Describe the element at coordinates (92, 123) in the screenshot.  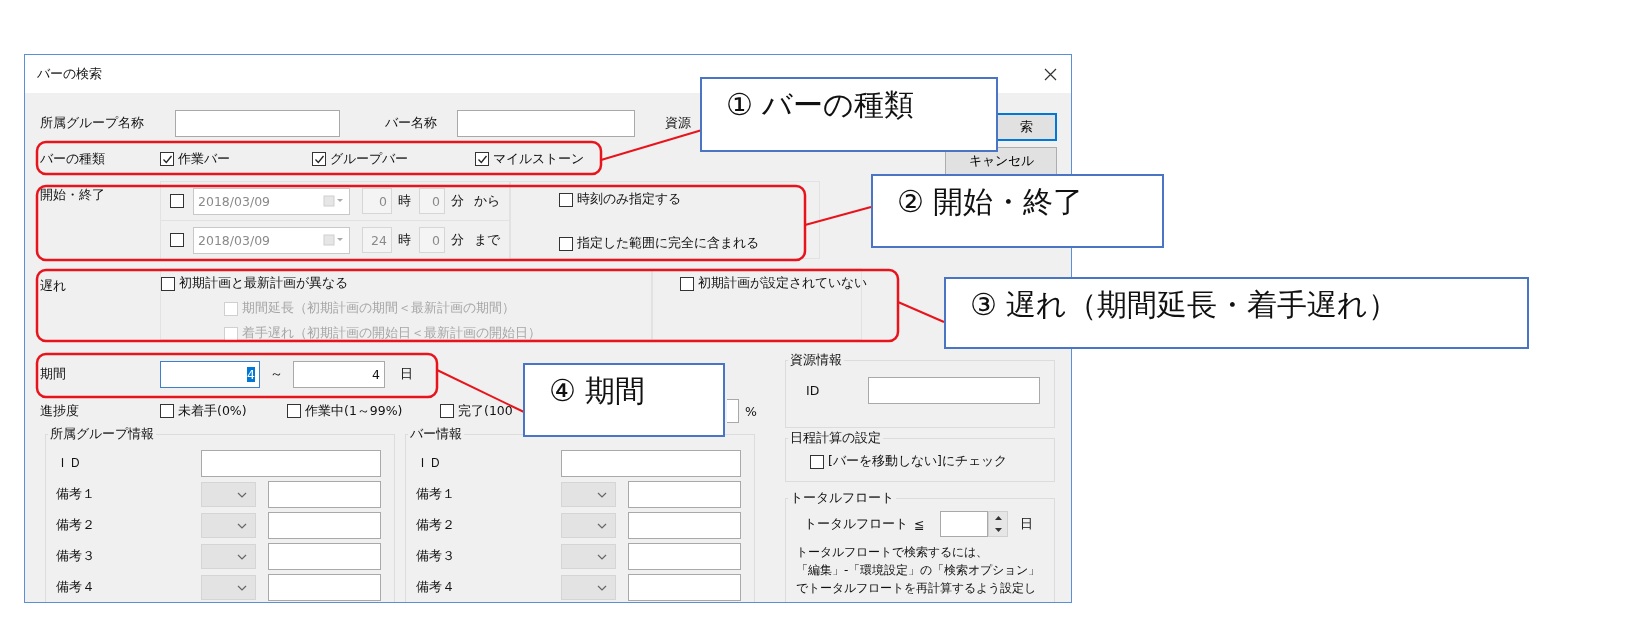
I see `field-label: 所属グループ名称` at that location.